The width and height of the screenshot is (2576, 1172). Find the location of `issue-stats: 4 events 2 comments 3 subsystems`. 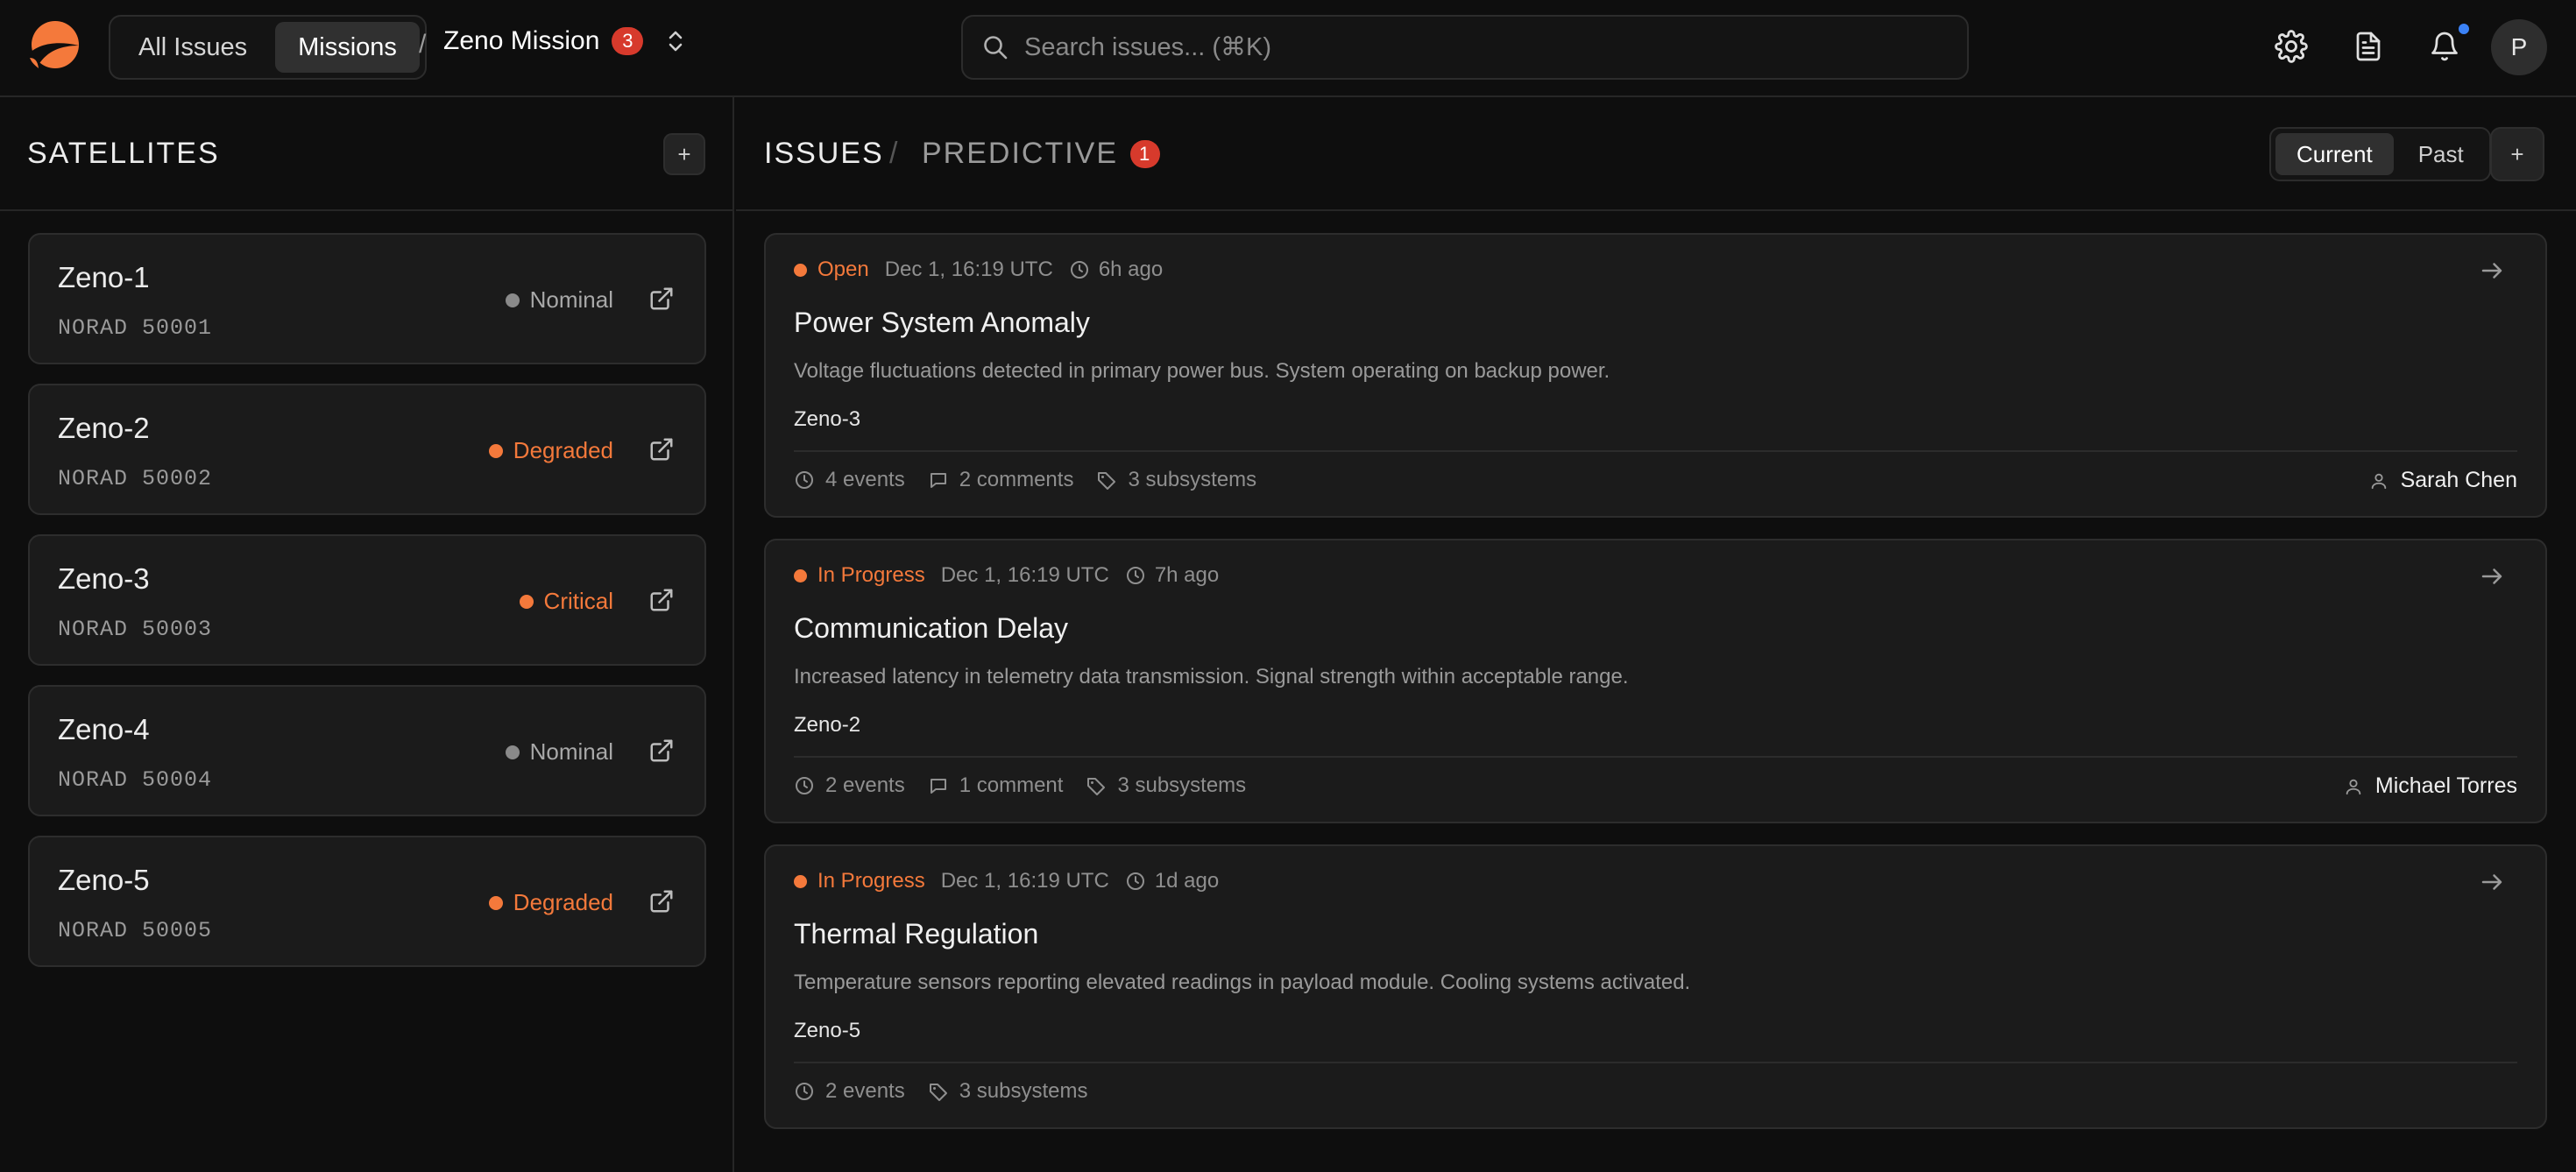

issue-stats: 4 events 2 comments 3 subsystems is located at coordinates (1025, 480).